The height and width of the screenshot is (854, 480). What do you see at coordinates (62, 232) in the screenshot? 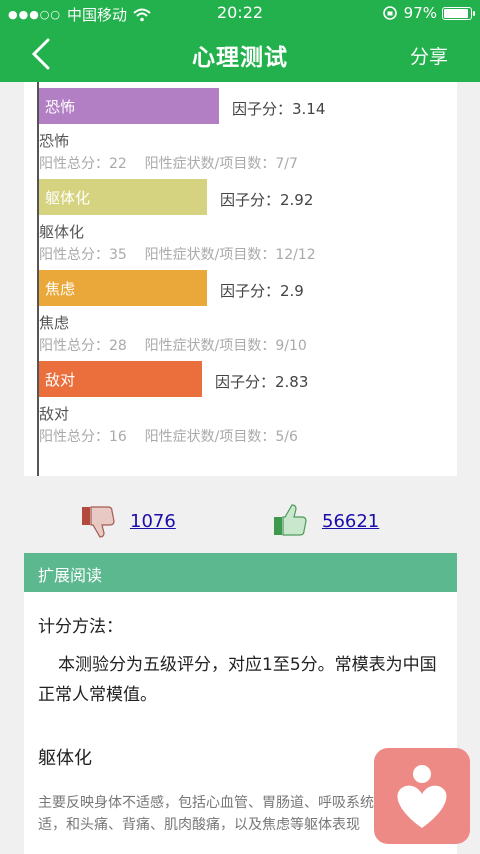
I see `factor-name: 躯体化` at bounding box center [62, 232].